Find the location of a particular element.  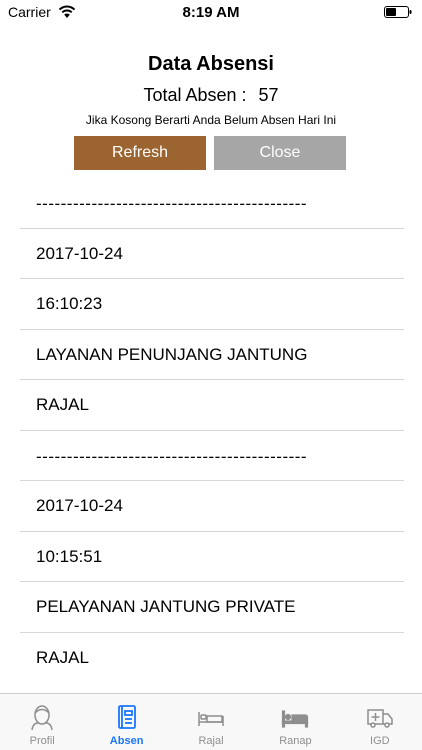

tab-rajal: Rajal is located at coordinates (211, 722).